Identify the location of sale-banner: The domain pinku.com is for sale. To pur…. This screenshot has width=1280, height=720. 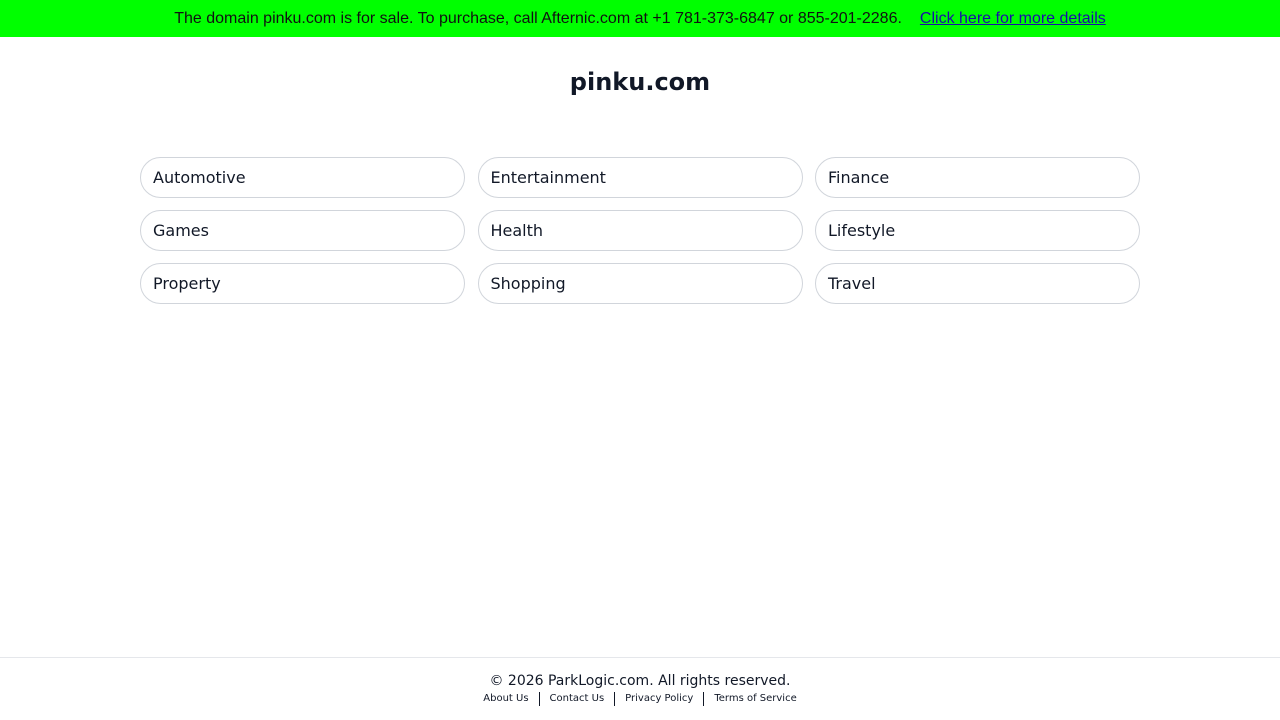
(640, 18).